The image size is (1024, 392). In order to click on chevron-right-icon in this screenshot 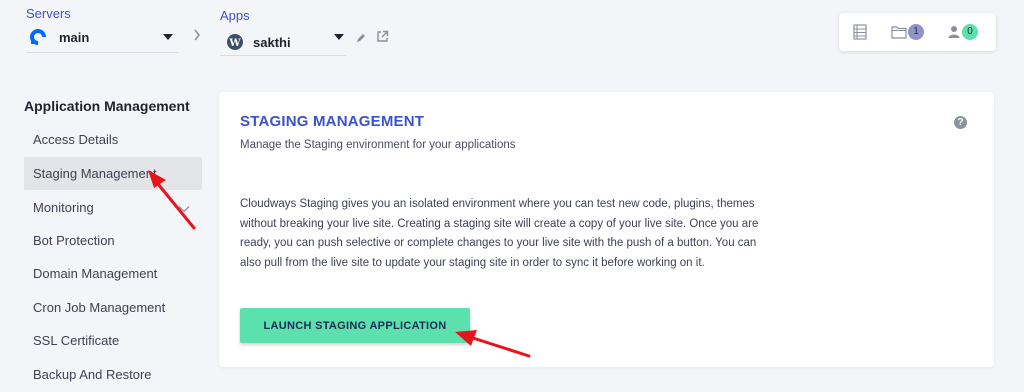, I will do `click(197, 36)`.